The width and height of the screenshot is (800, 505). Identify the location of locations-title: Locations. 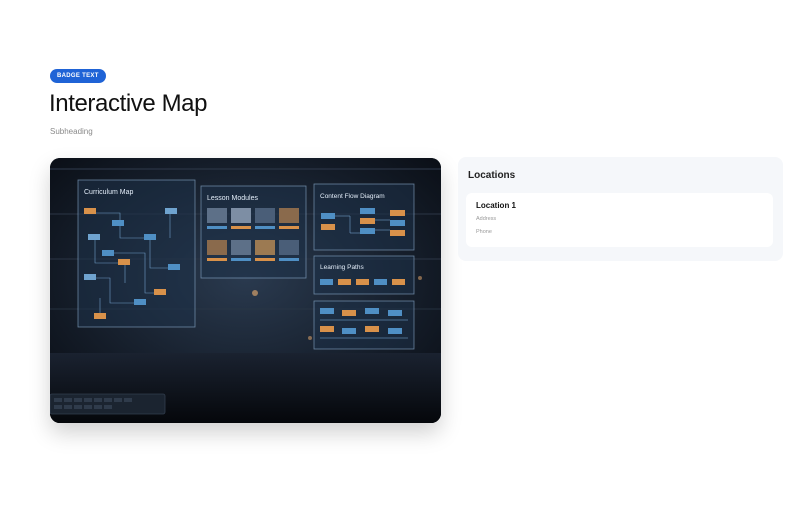
(492, 175).